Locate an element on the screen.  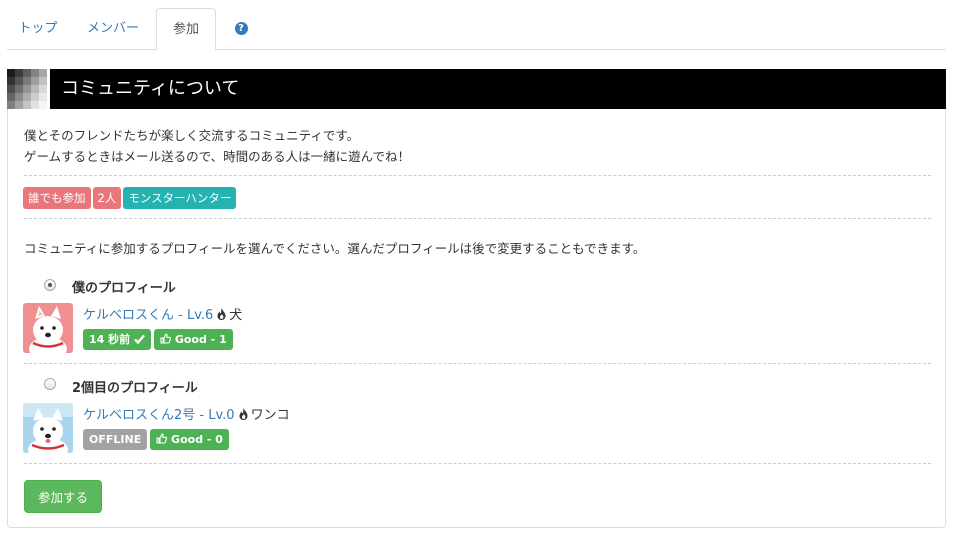
character-type: 犬 is located at coordinates (236, 315).